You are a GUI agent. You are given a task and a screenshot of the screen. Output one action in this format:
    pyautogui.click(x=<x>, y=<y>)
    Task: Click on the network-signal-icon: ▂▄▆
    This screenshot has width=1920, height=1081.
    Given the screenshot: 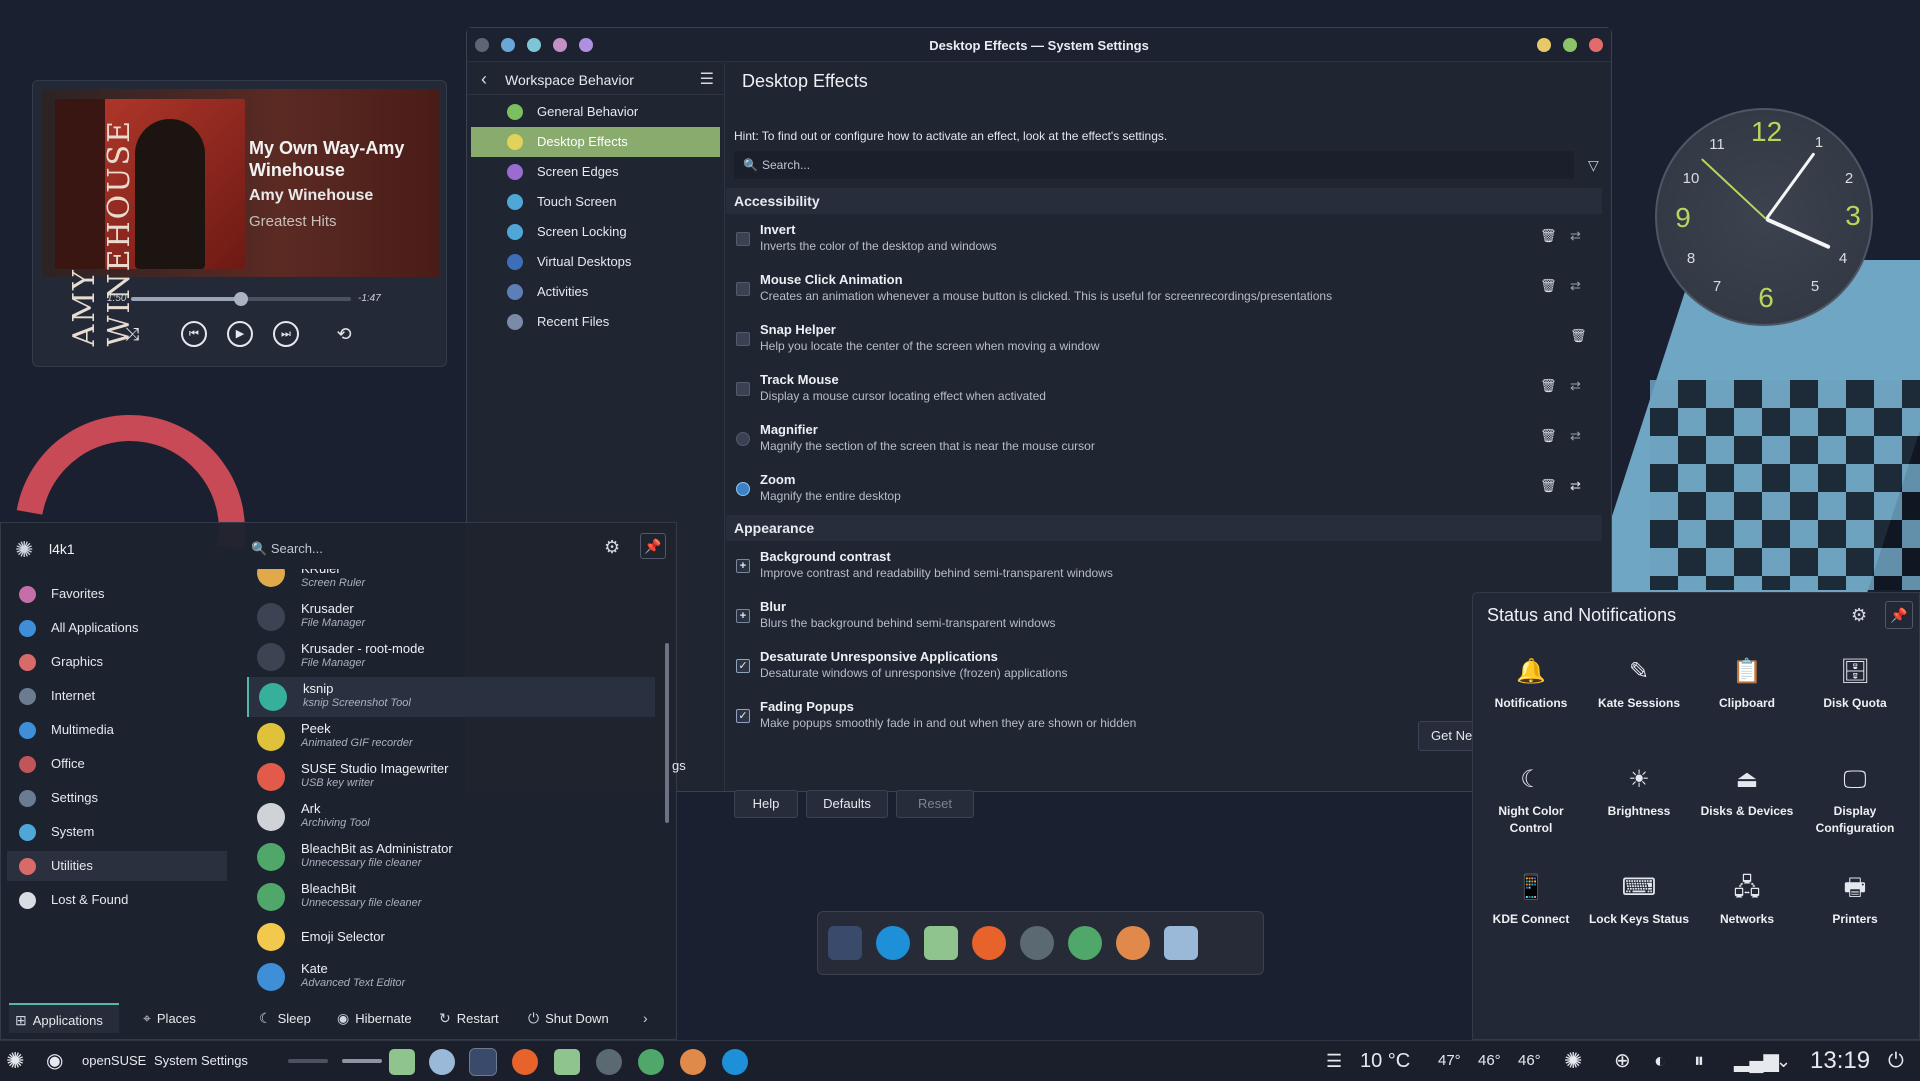 What is the action you would take?
    pyautogui.click(x=1756, y=1061)
    